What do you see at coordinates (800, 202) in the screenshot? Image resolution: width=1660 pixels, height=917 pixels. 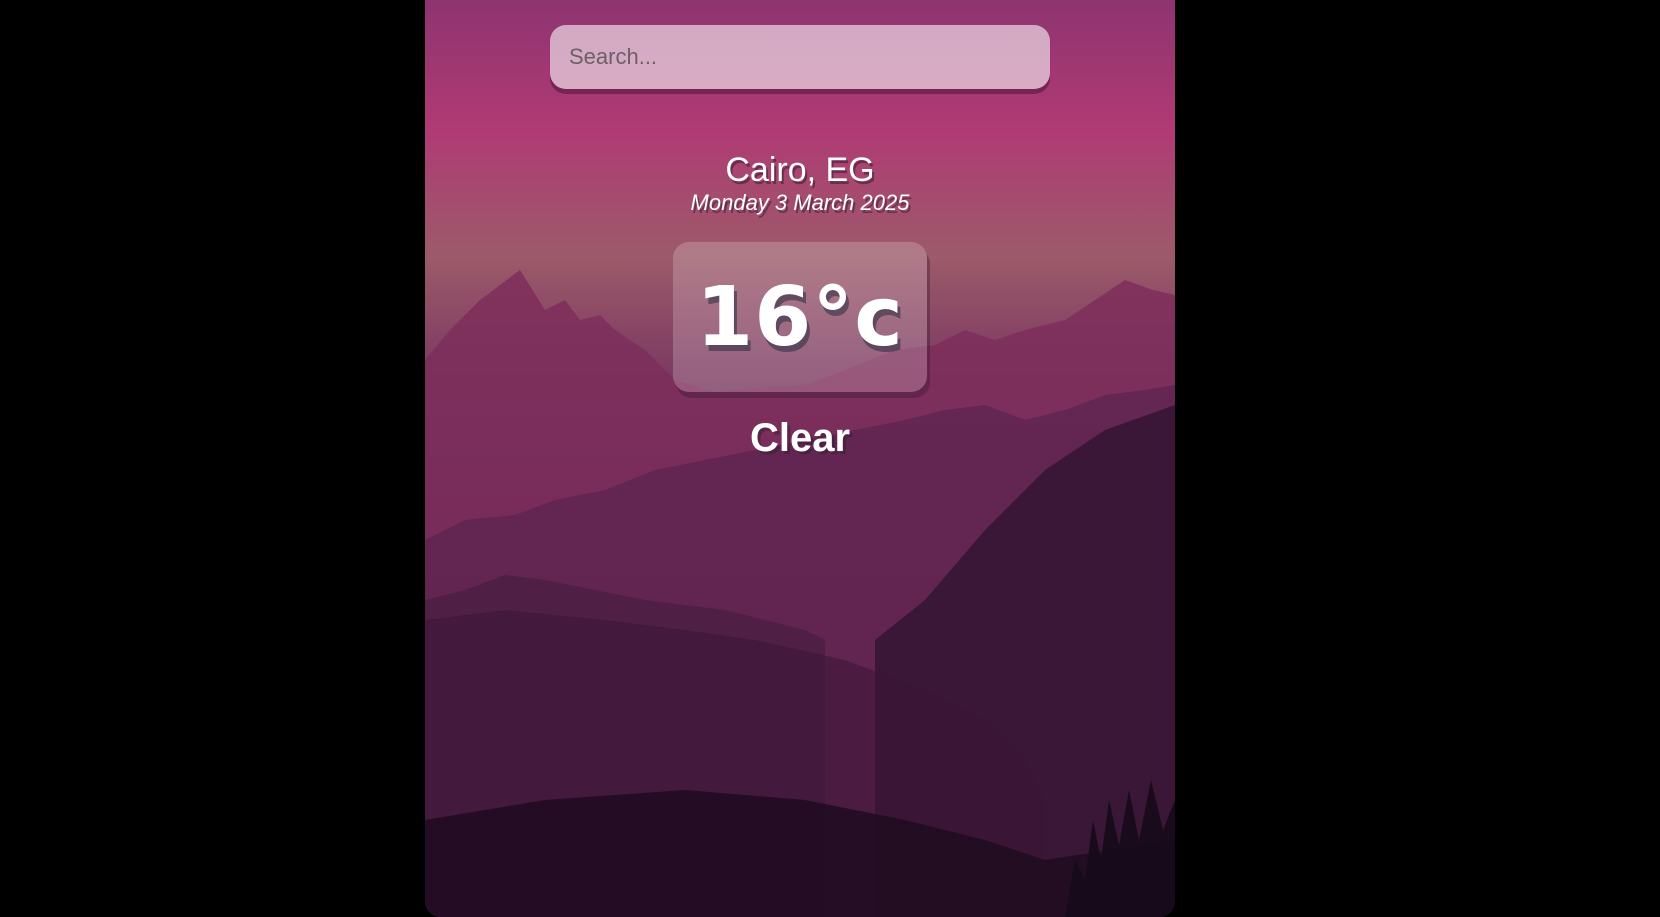 I see `current-date: Monday 3 March 2025` at bounding box center [800, 202].